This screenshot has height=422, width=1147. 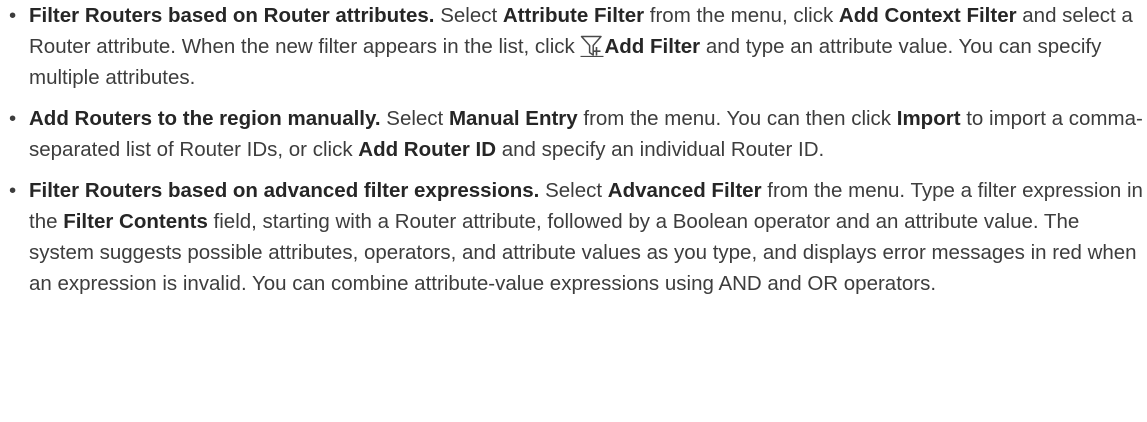 What do you see at coordinates (737, 118) in the screenshot?
I see `item-text: from the menu. You can then click` at bounding box center [737, 118].